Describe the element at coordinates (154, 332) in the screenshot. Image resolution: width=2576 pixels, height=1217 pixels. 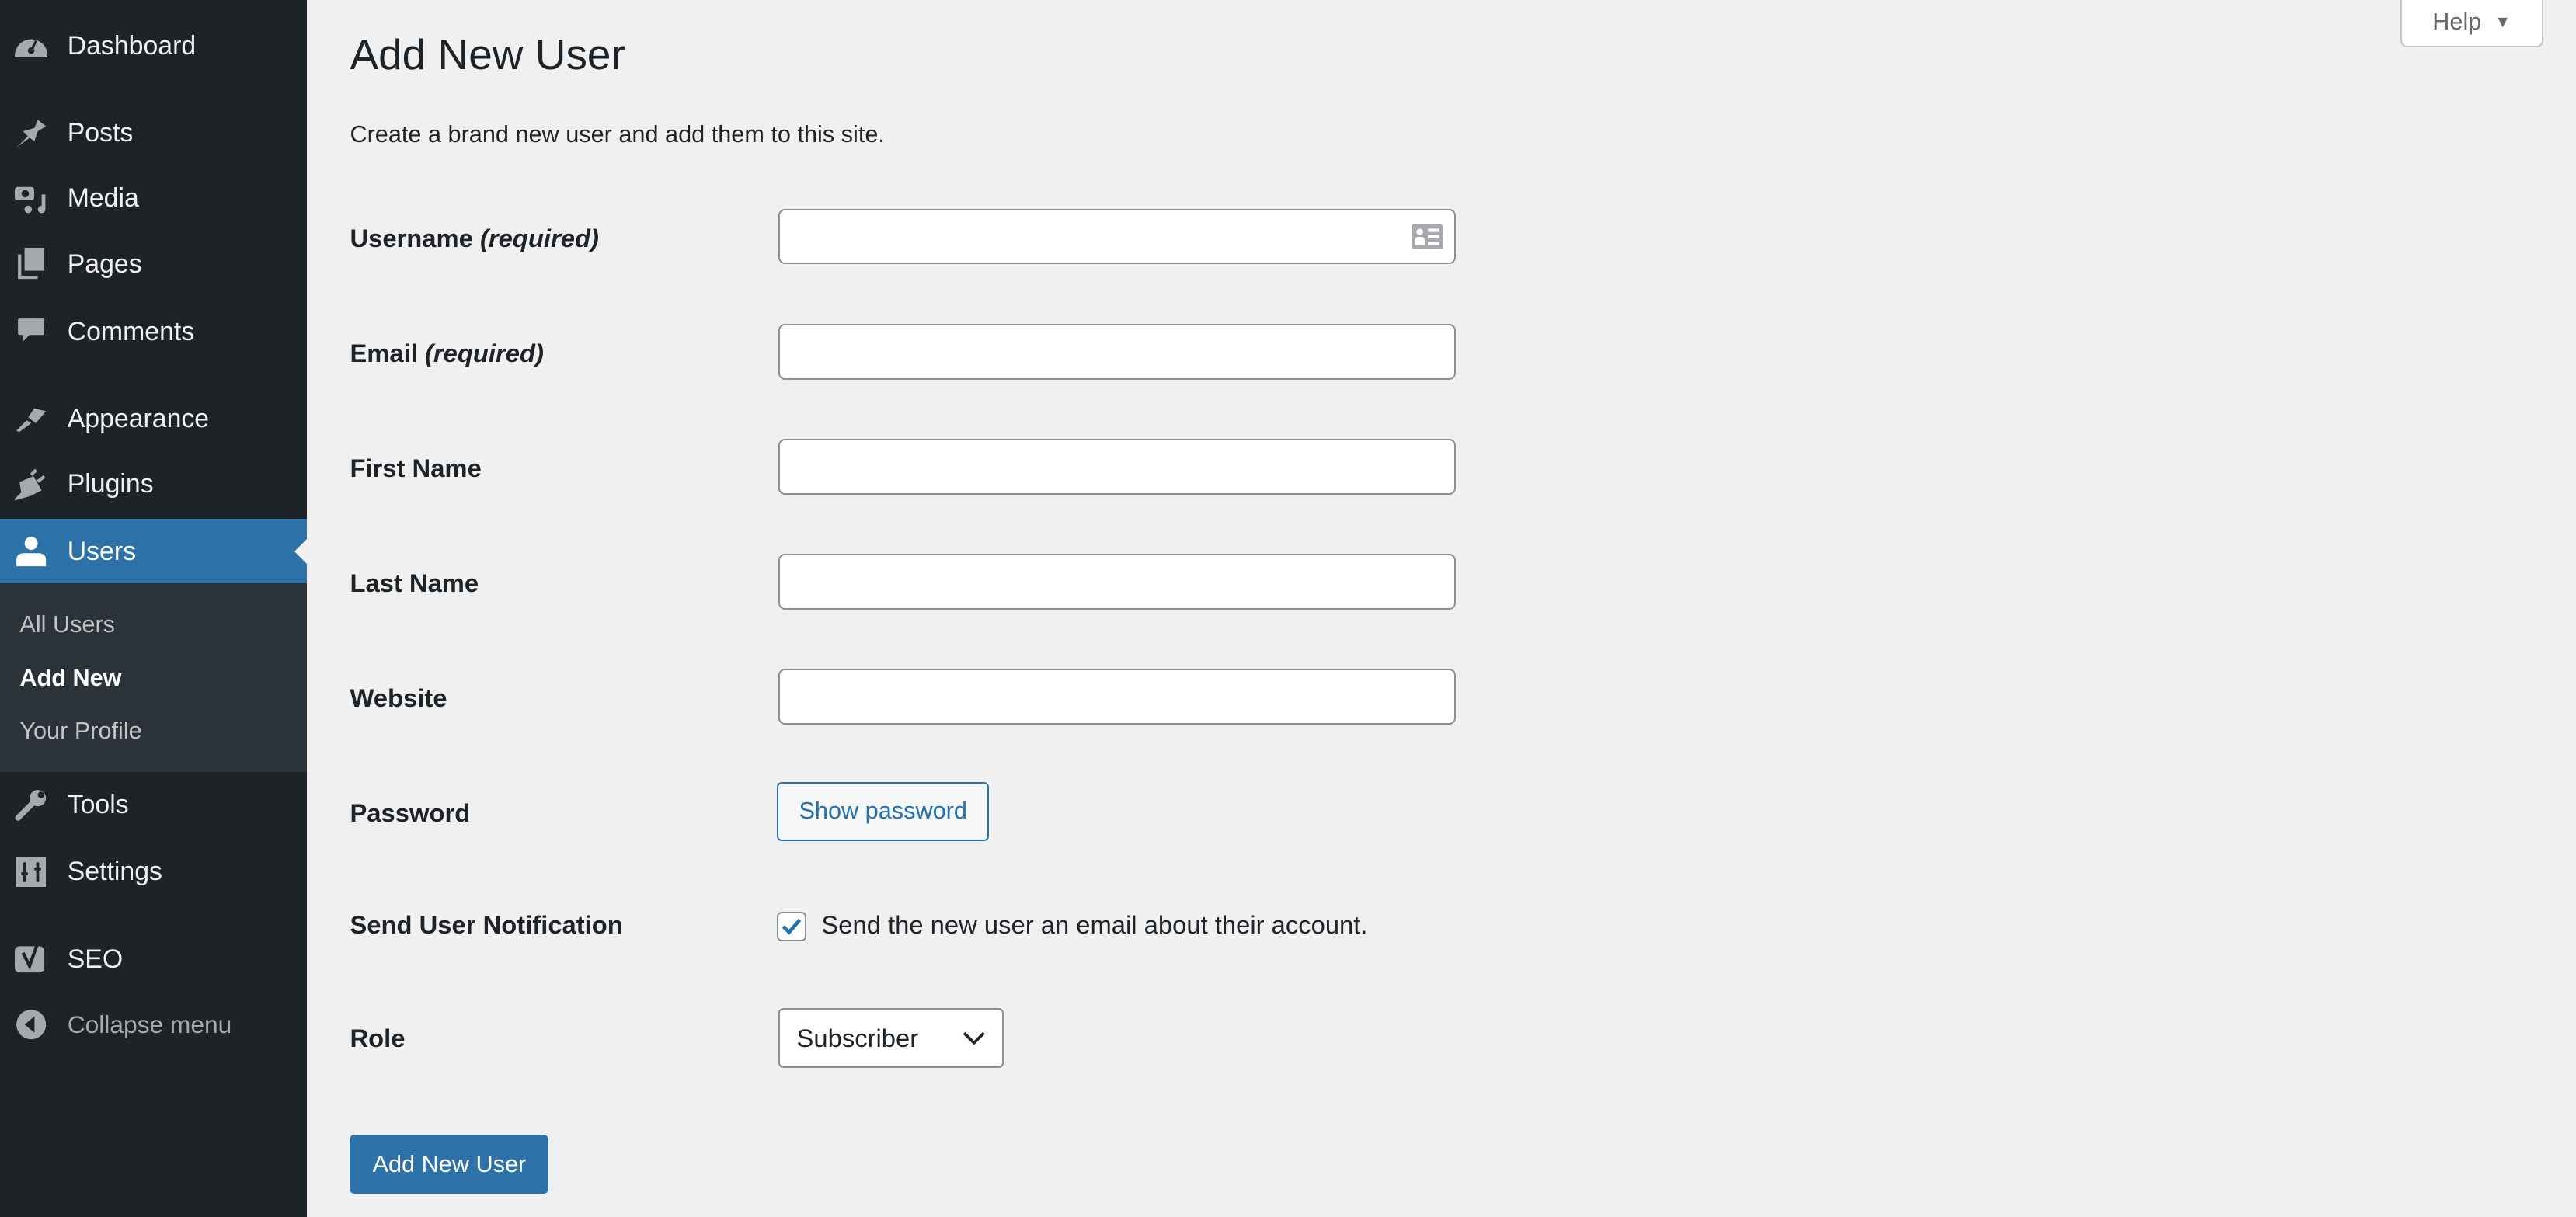
I see `sidebar-item-comments: Comments` at that location.